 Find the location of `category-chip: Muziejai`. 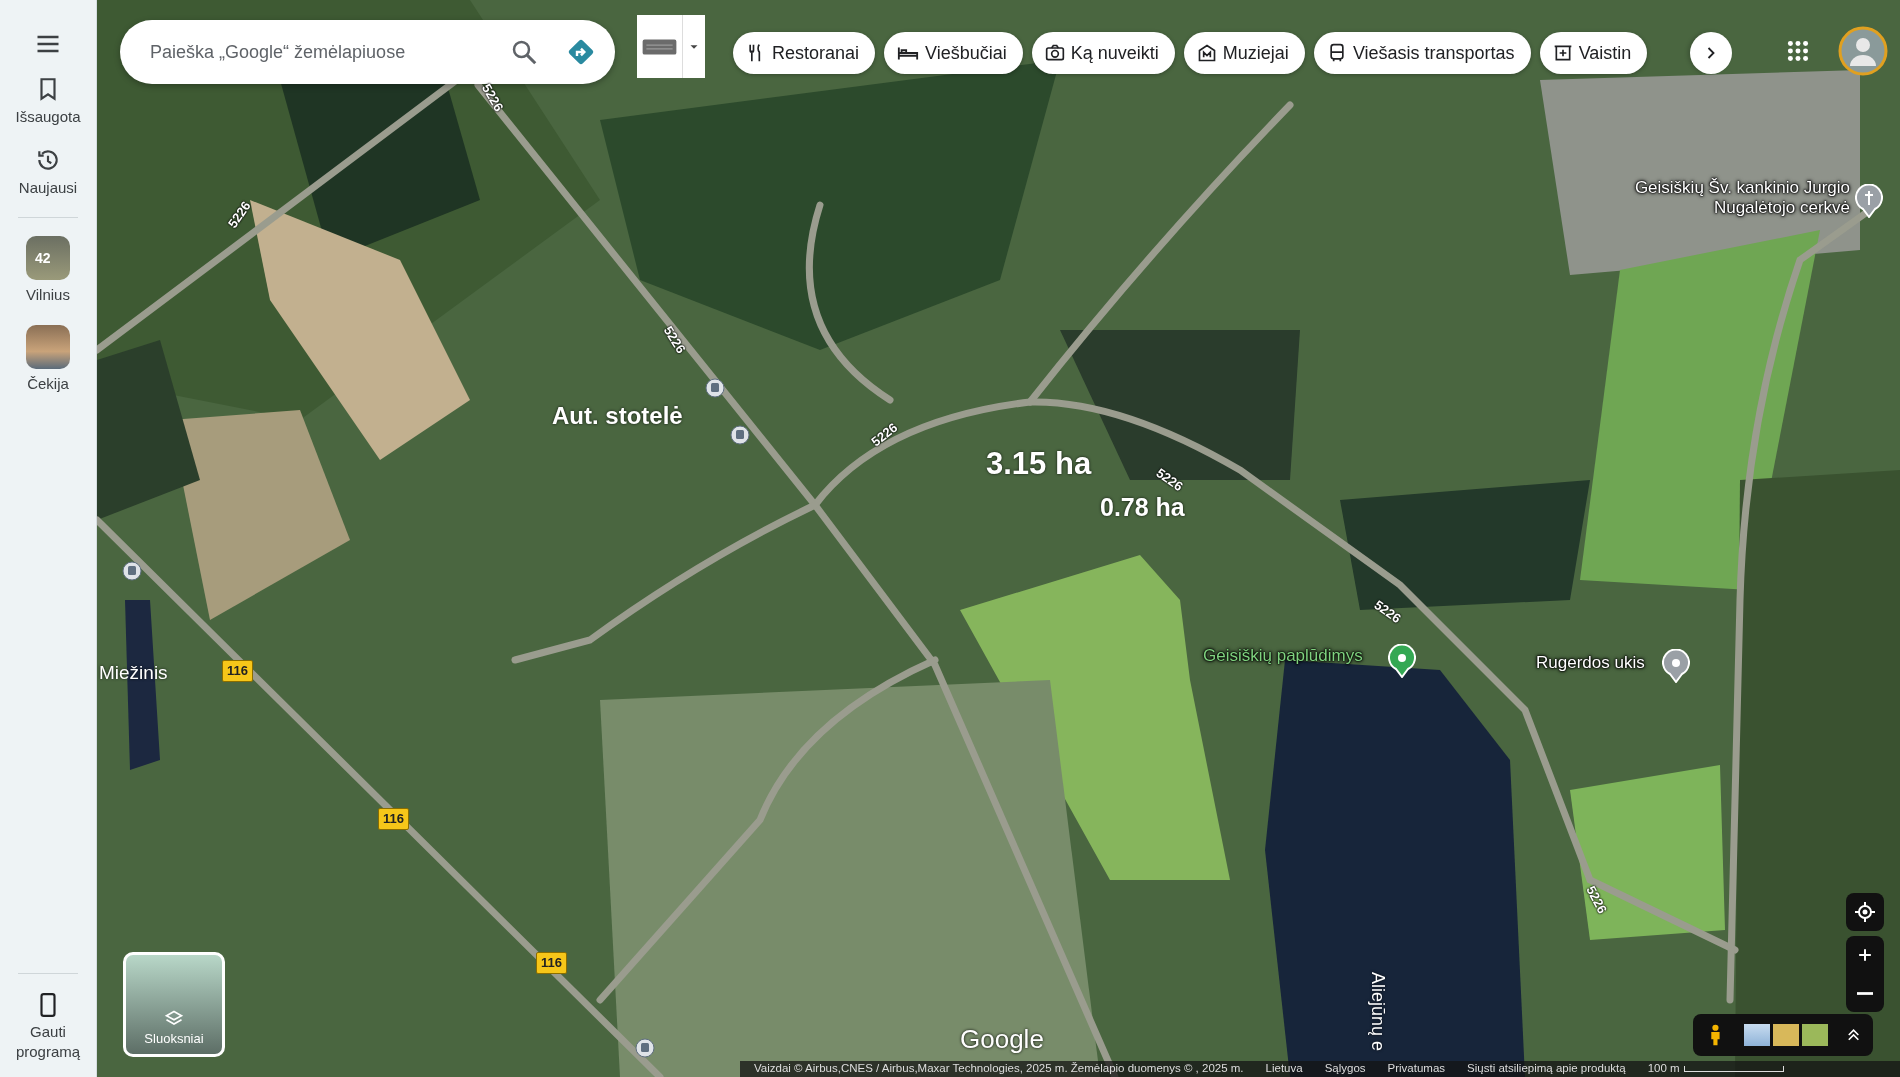

category-chip: Muziejai is located at coordinates (1244, 53).